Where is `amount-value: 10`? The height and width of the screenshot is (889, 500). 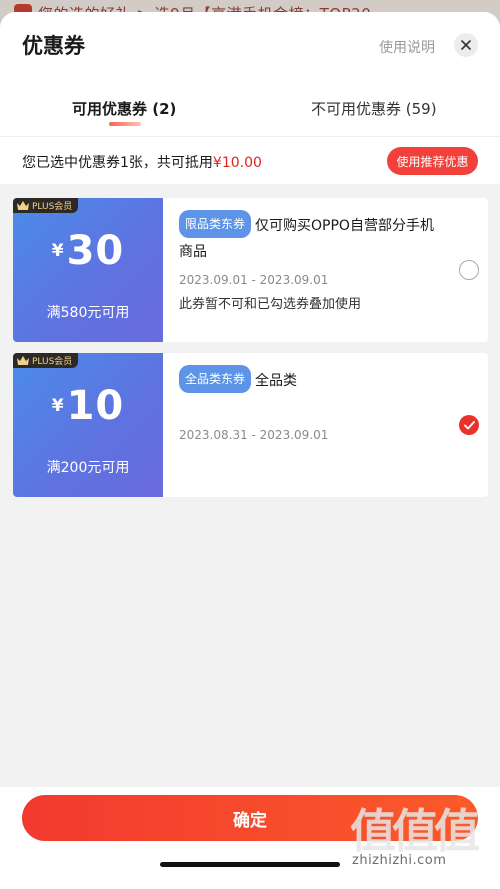 amount-value: 10 is located at coordinates (95, 406).